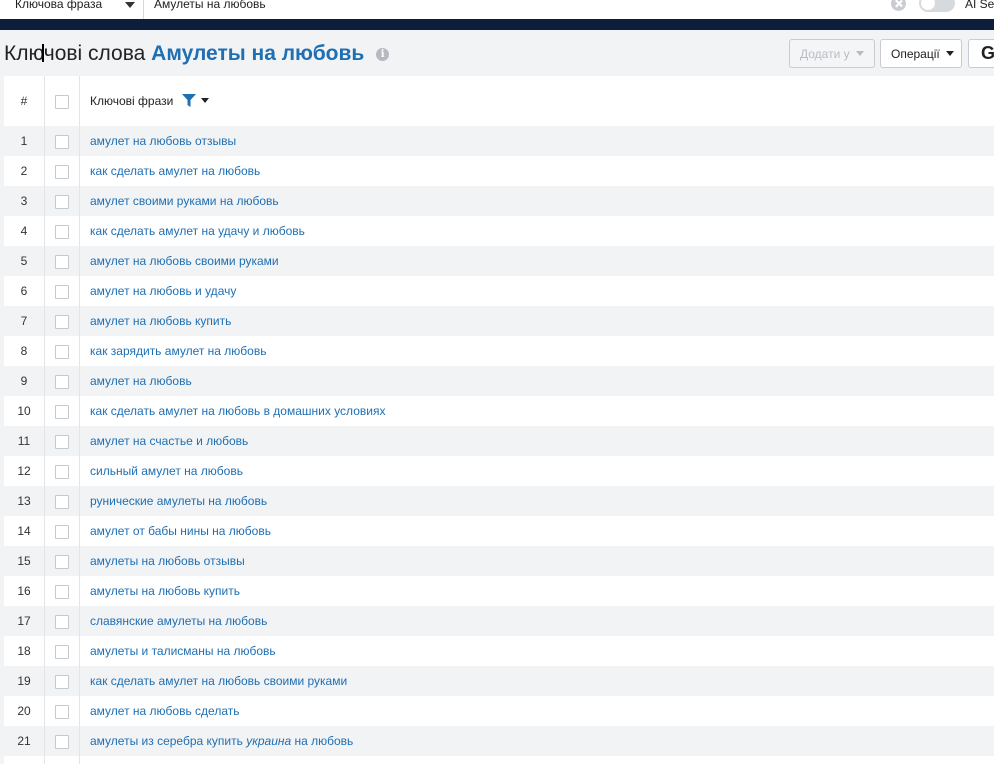 This screenshot has width=994, height=764. I want to click on table-row: 11 амулет на счастье и любовь, so click(499, 441).